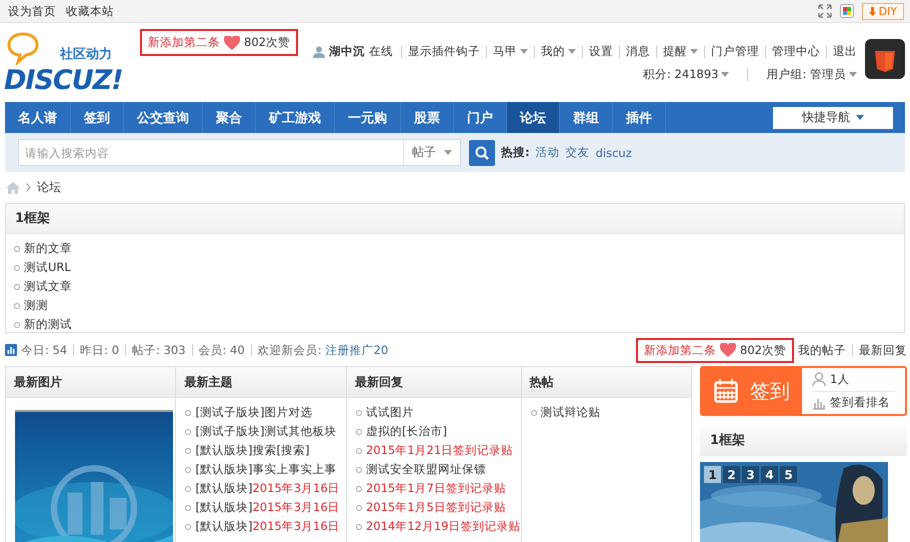 This screenshot has width=910, height=542. Describe the element at coordinates (63, 80) in the screenshot. I see `logo-wordmark: DISCUZ!` at that location.